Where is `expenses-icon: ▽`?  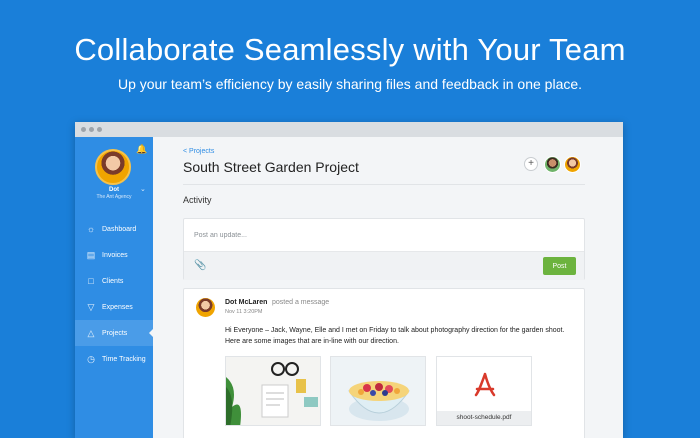
expenses-icon: ▽ is located at coordinates (91, 306).